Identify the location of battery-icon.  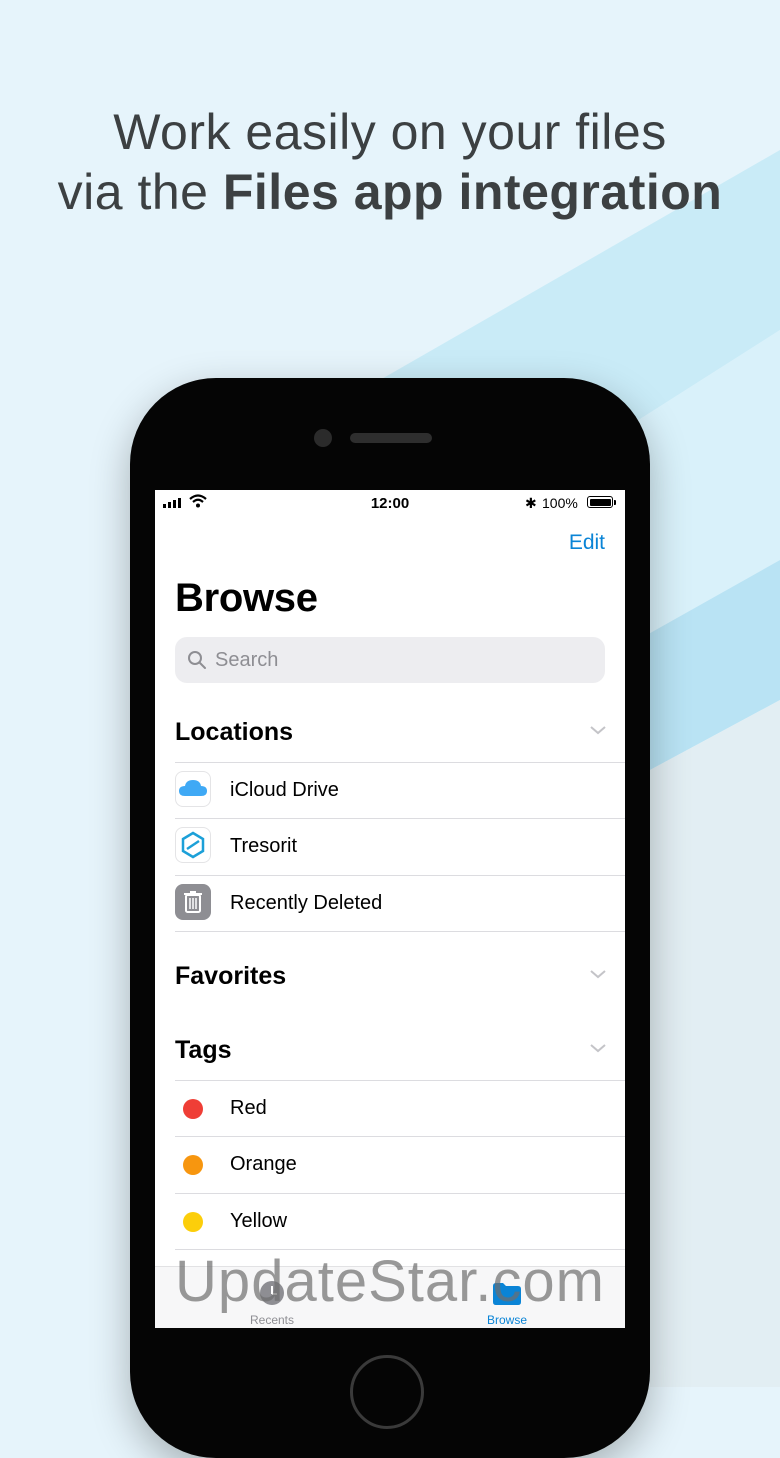
(601, 502).